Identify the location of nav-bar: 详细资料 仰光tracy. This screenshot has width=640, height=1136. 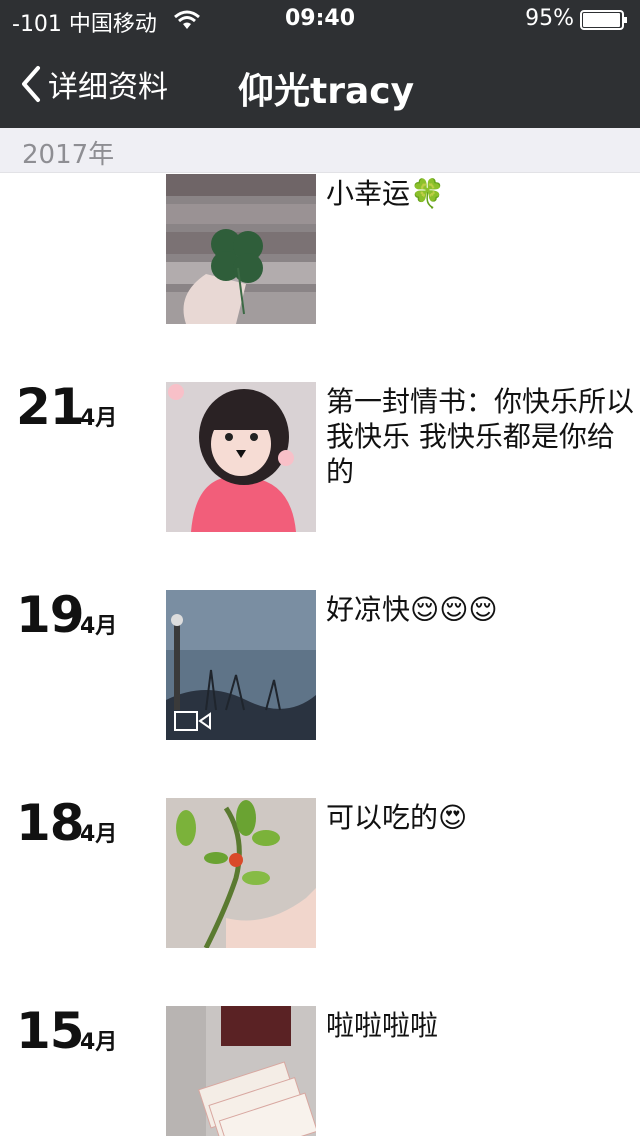
(320, 84).